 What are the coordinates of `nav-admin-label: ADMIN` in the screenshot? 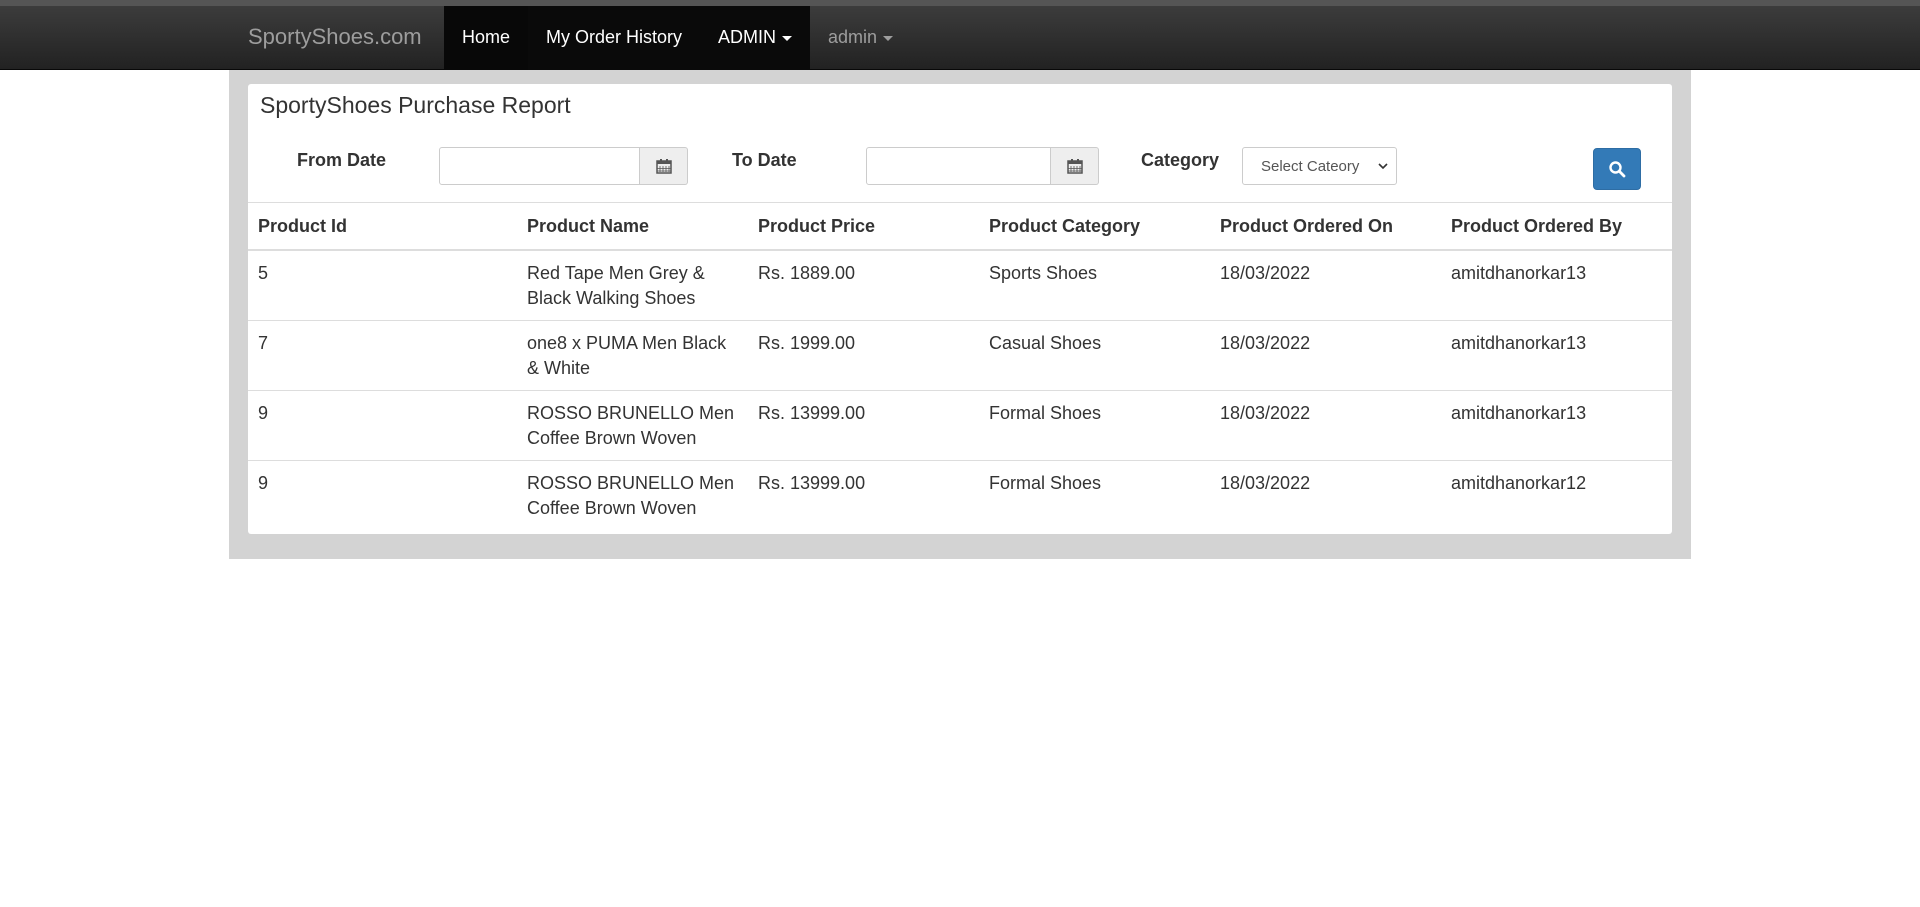 It's located at (747, 37).